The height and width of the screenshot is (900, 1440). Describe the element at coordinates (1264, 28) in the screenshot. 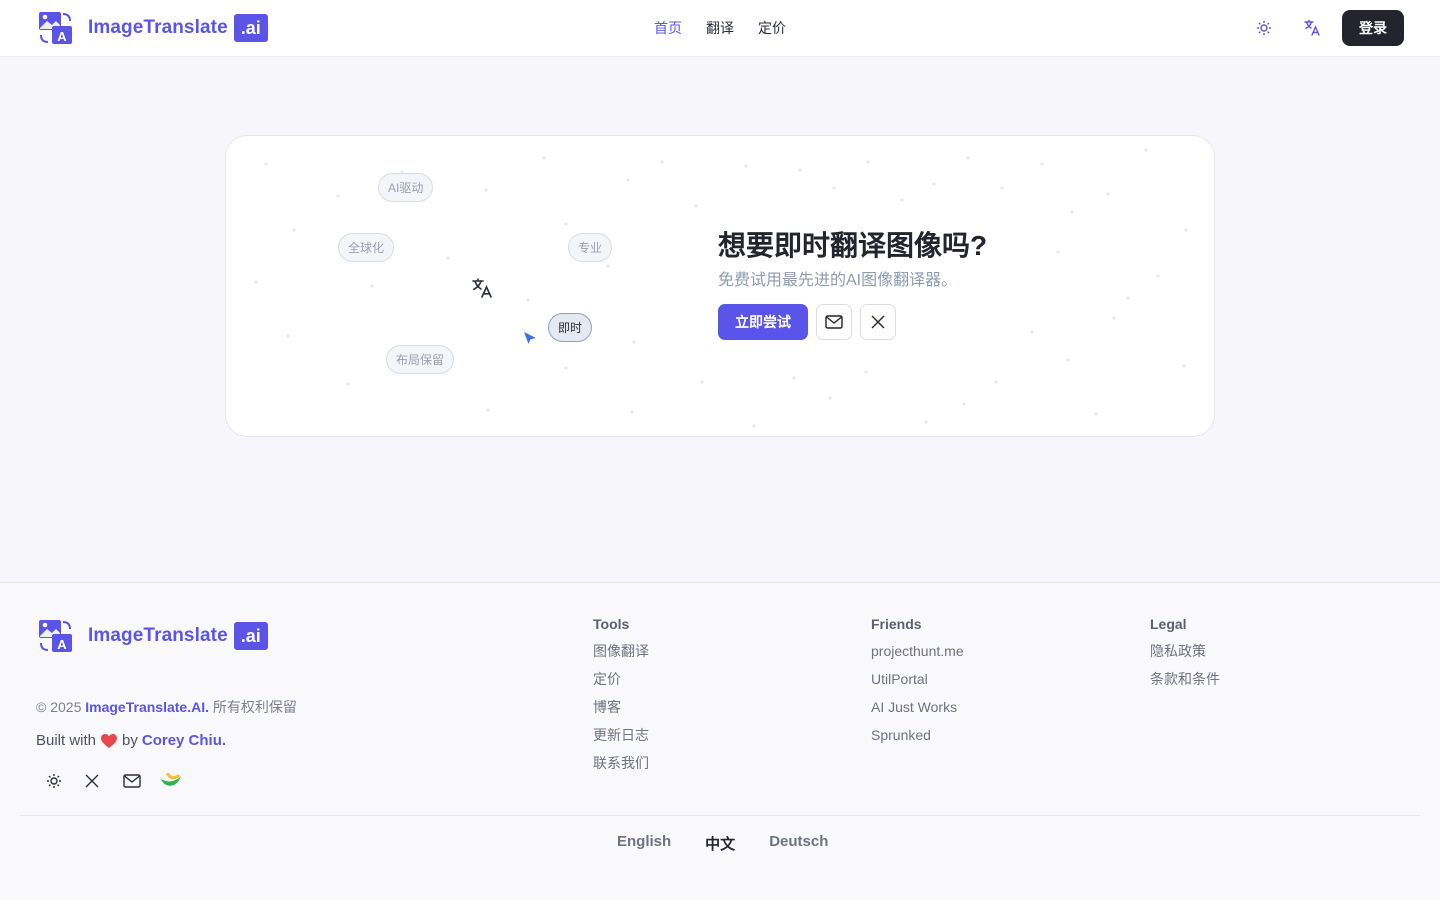

I see `theme-toggle-sun-icon` at that location.